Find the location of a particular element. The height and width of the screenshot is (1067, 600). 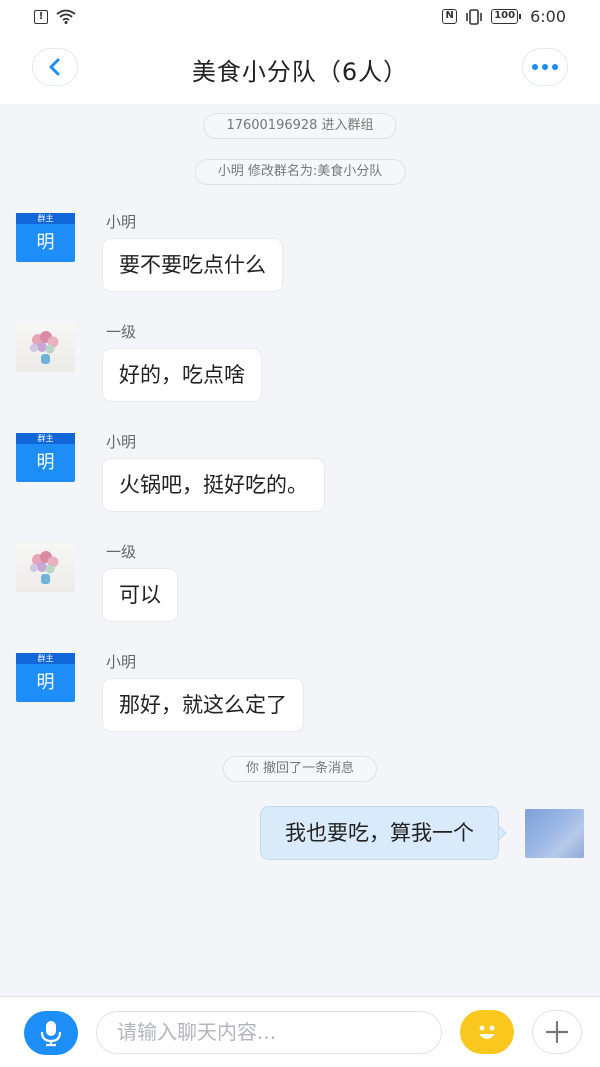

avatar-self is located at coordinates (554, 833).